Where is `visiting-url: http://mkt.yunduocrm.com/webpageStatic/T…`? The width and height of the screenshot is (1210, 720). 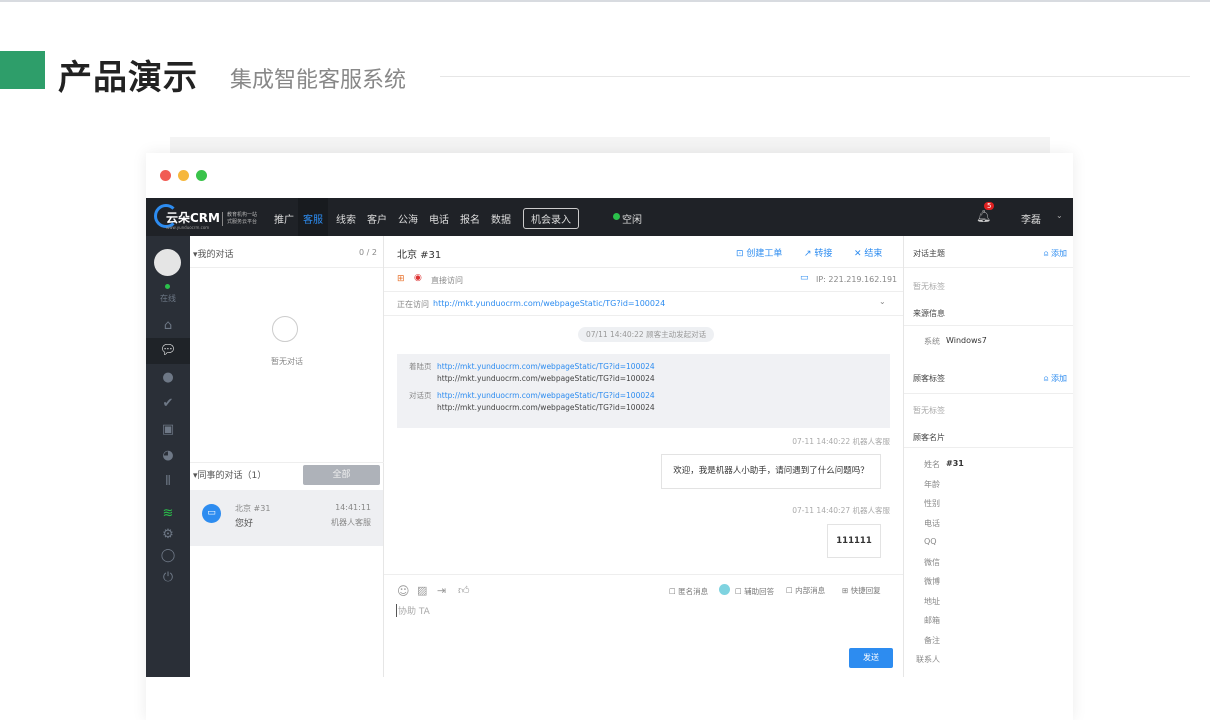
visiting-url: http://mkt.yunduocrm.com/webpageStatic/T… is located at coordinates (549, 303).